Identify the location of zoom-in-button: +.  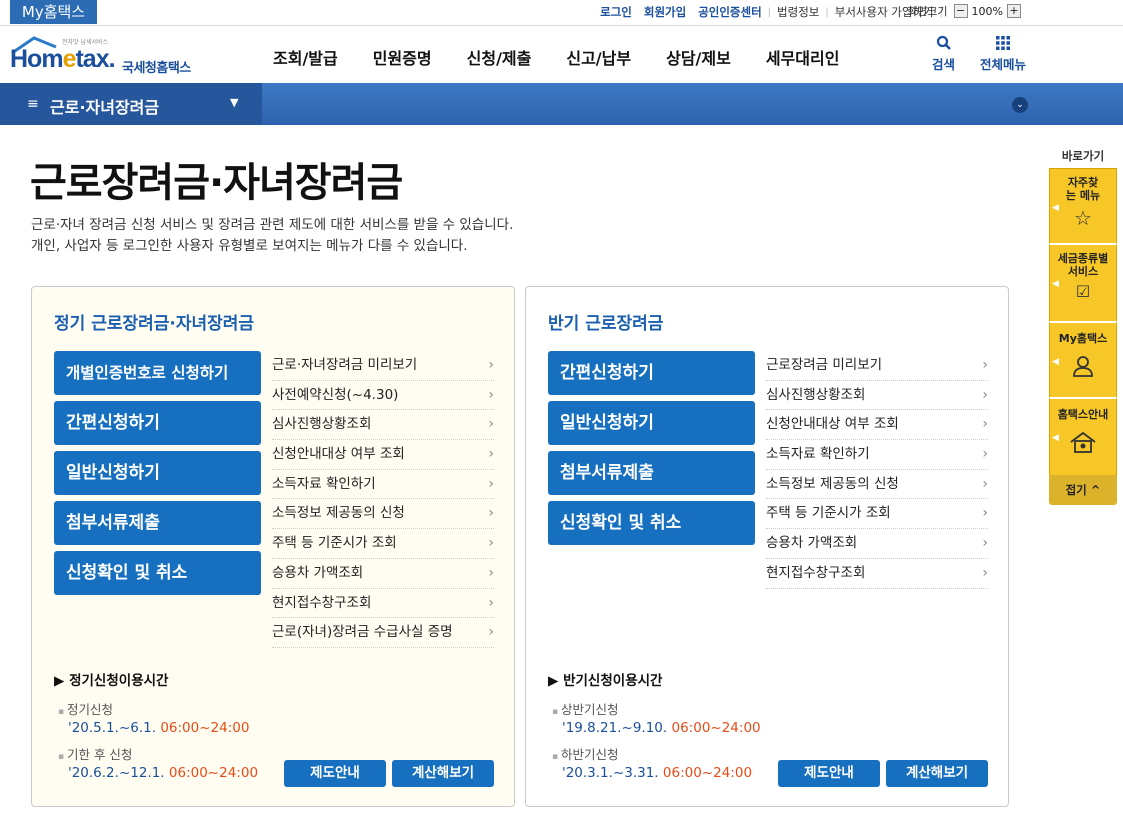
(1014, 11).